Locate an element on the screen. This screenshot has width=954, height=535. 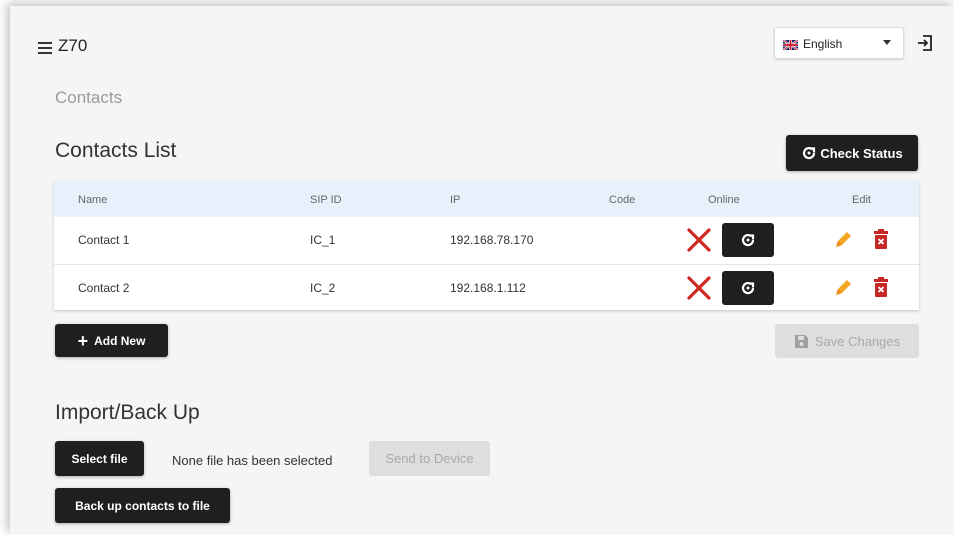
send-to-device-label: Send to Device is located at coordinates (429, 458).